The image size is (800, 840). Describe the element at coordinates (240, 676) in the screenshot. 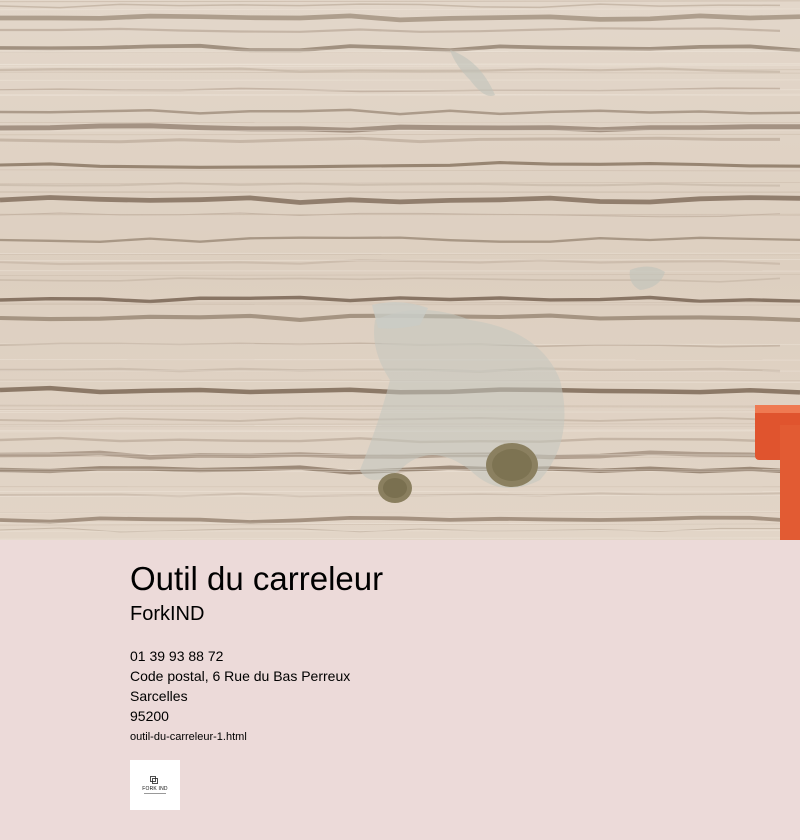

I see `street-address: Code postal, 6 Rue du Bas Perreux` at that location.